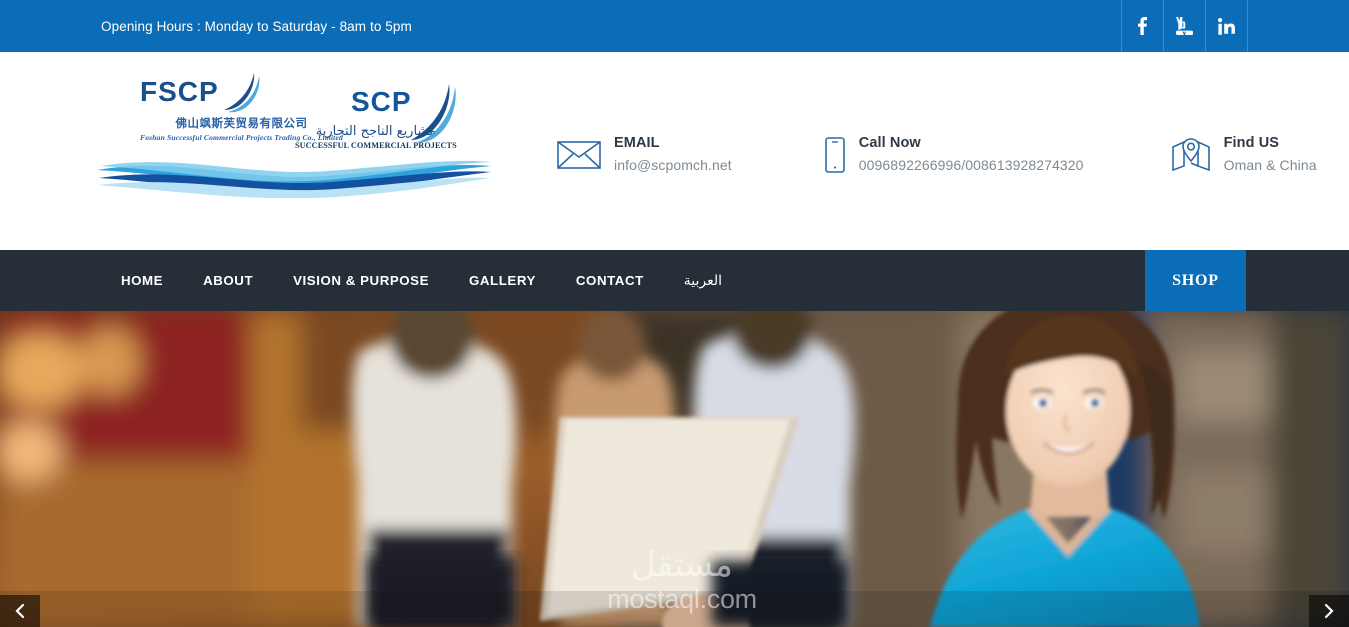 The height and width of the screenshot is (627, 1349). Describe the element at coordinates (502, 280) in the screenshot. I see `nav-item-gallery: GALLERY` at that location.